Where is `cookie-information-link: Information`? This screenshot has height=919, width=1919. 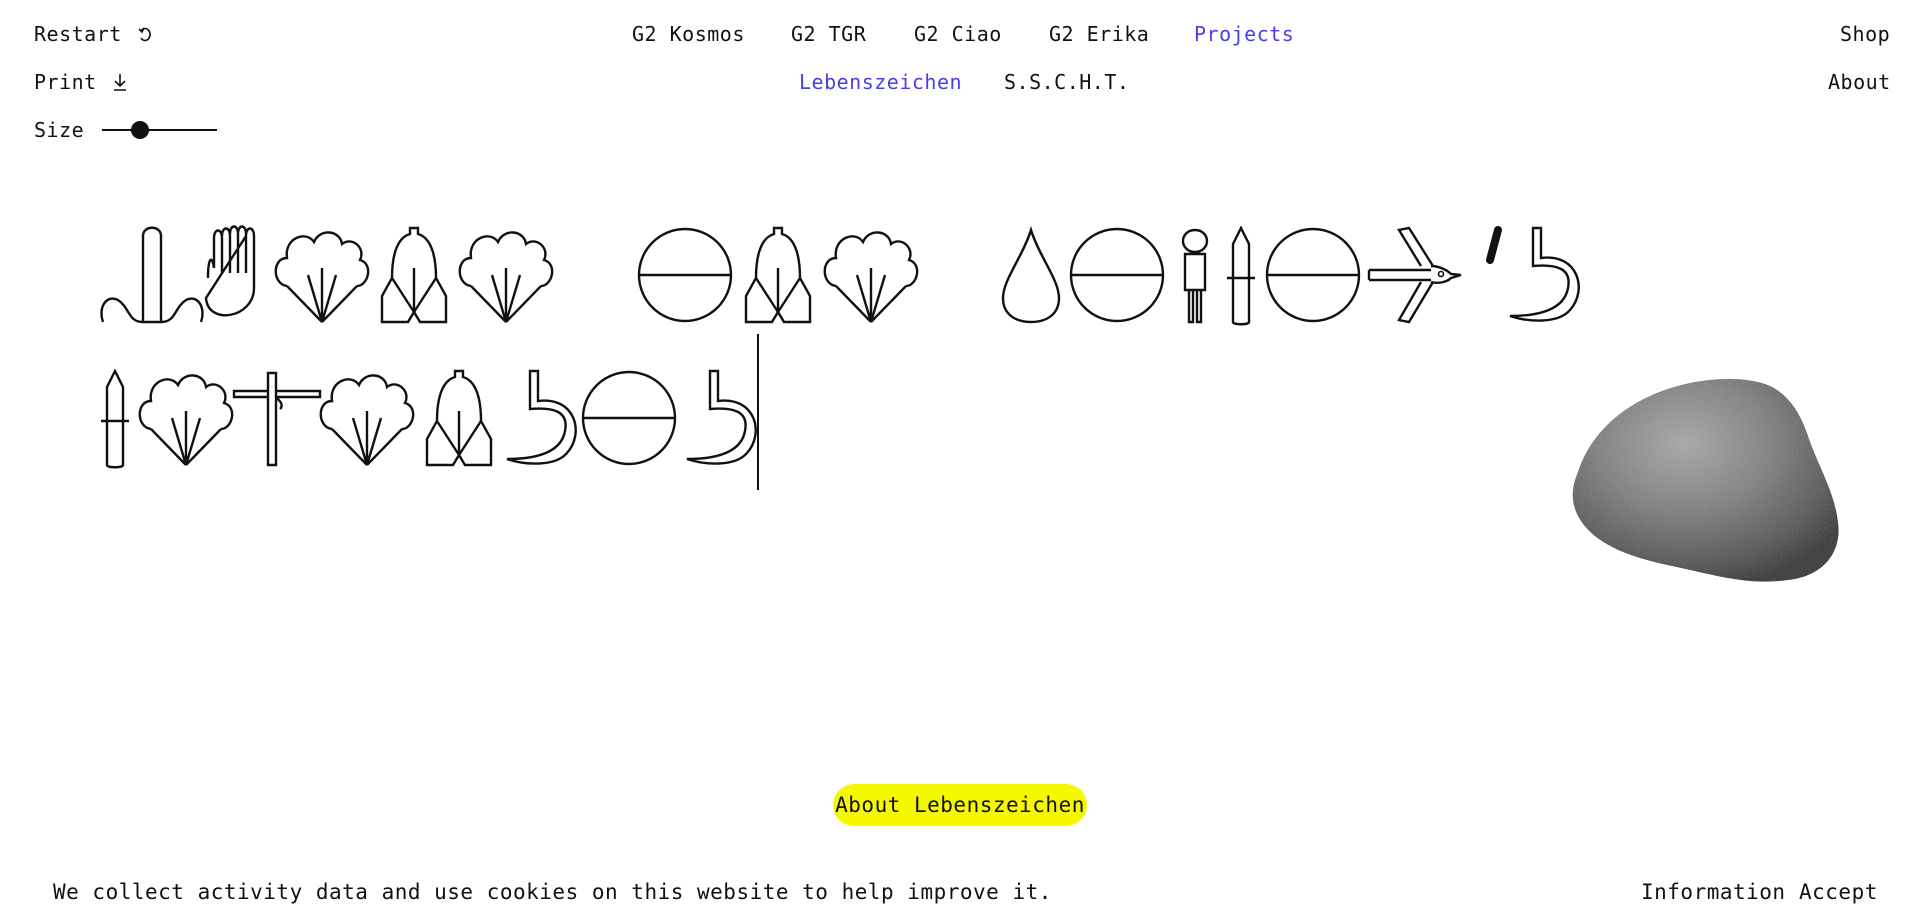
cookie-information-link: Information is located at coordinates (1713, 892).